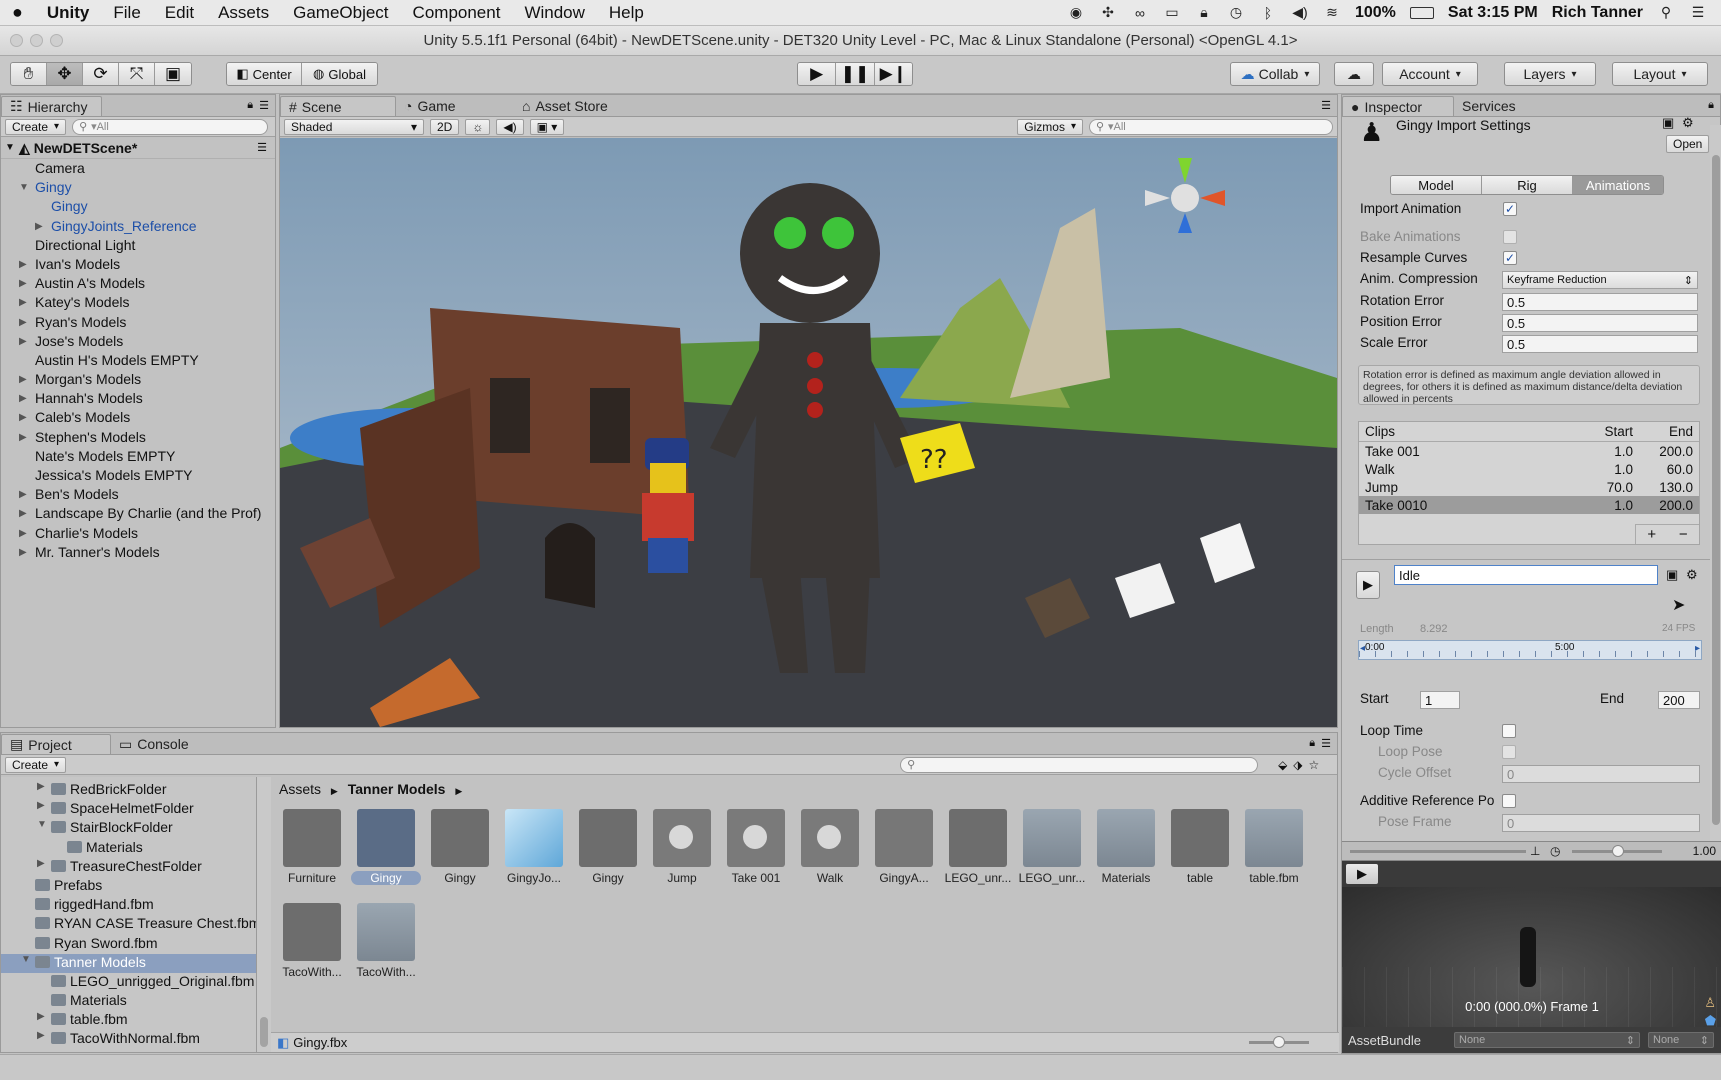 Image resolution: width=1721 pixels, height=1080 pixels. I want to click on avatar-figure-icon: ♙, so click(1710, 1003).